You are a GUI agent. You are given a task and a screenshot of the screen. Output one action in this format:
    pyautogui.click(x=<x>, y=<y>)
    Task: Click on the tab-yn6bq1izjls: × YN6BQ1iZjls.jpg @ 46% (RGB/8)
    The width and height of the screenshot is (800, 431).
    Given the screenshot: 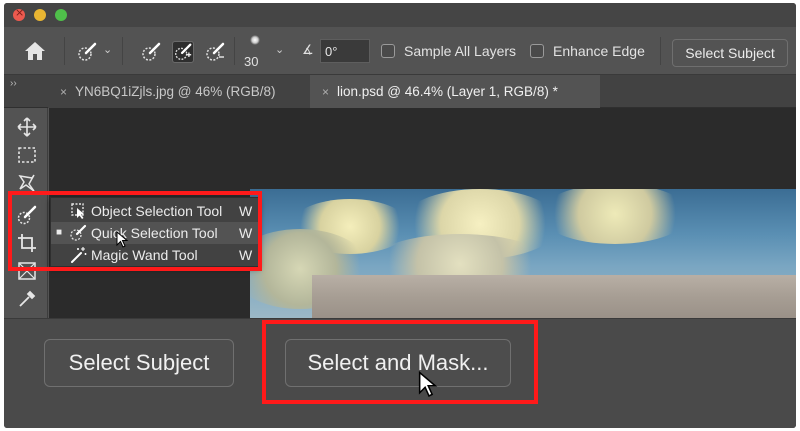 What is the action you would take?
    pyautogui.click(x=179, y=91)
    